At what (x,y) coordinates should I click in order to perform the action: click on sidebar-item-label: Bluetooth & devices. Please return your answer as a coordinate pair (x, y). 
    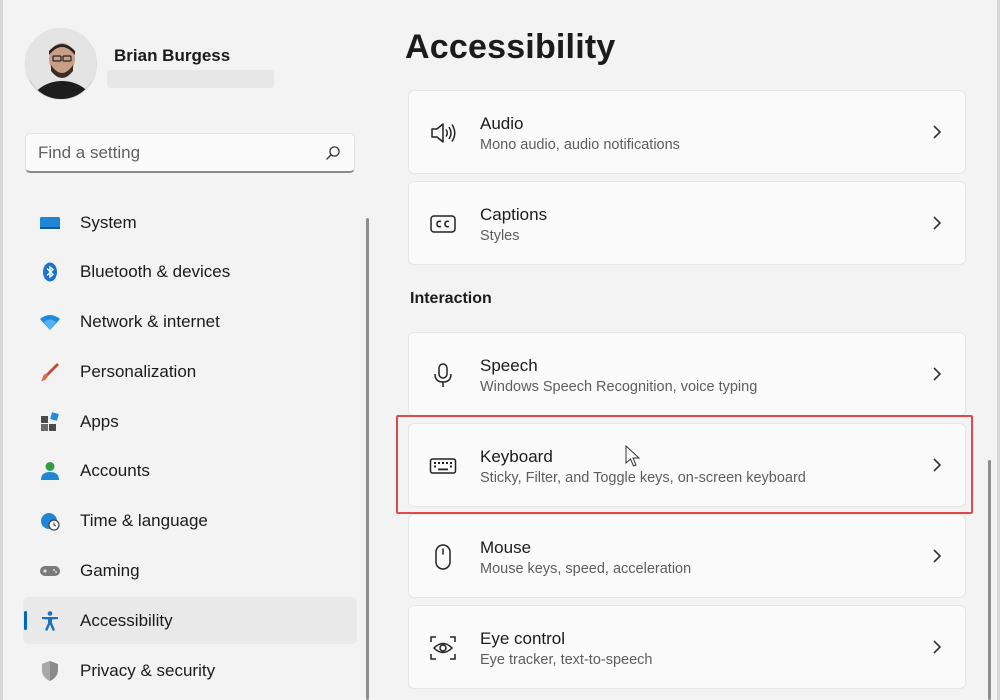
    Looking at the image, I should click on (155, 272).